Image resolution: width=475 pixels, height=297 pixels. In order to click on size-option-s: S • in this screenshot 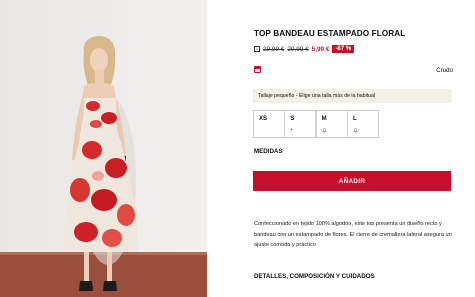, I will do `click(300, 124)`.